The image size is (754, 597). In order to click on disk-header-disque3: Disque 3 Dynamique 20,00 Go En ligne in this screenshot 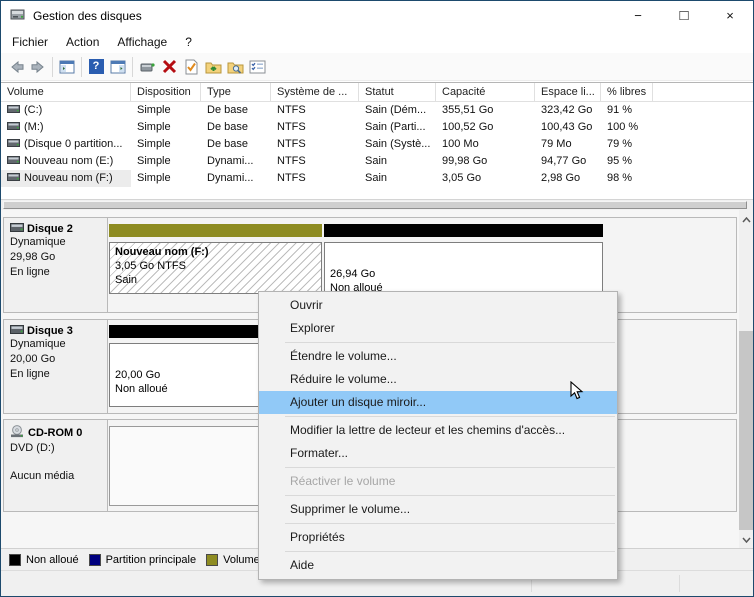, I will do `click(56, 366)`.